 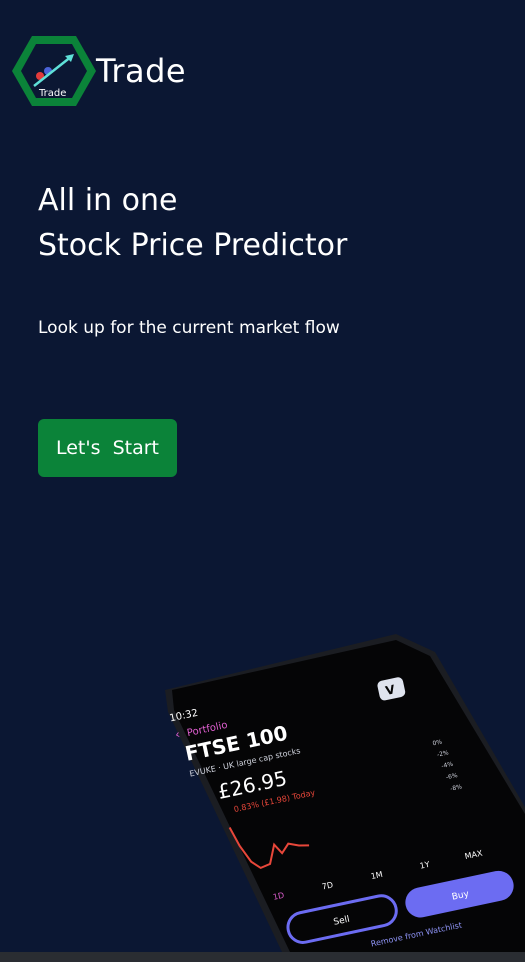 I want to click on hero-subtitle: Look up for the current market flow, so click(x=189, y=328).